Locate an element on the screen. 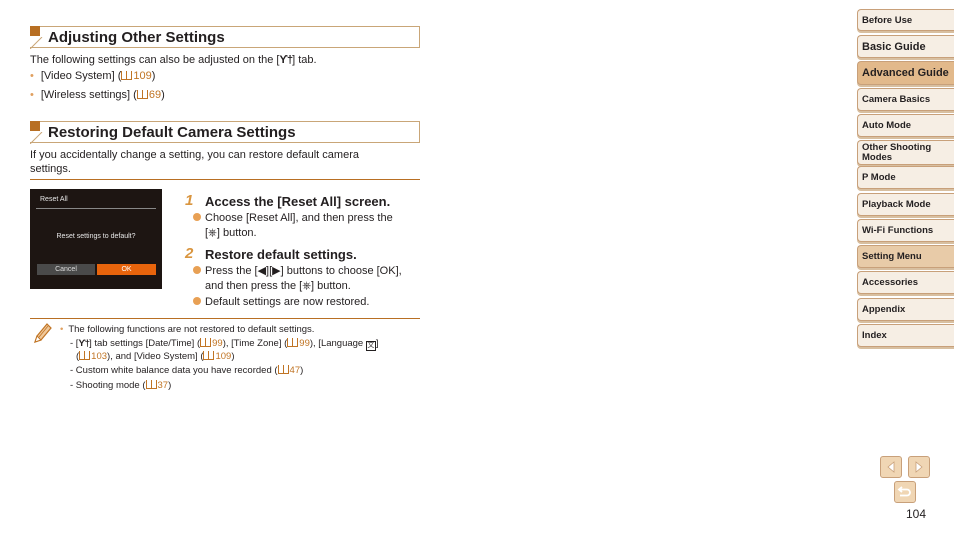 This screenshot has height=534, width=954. page-link: 103 is located at coordinates (99, 356).